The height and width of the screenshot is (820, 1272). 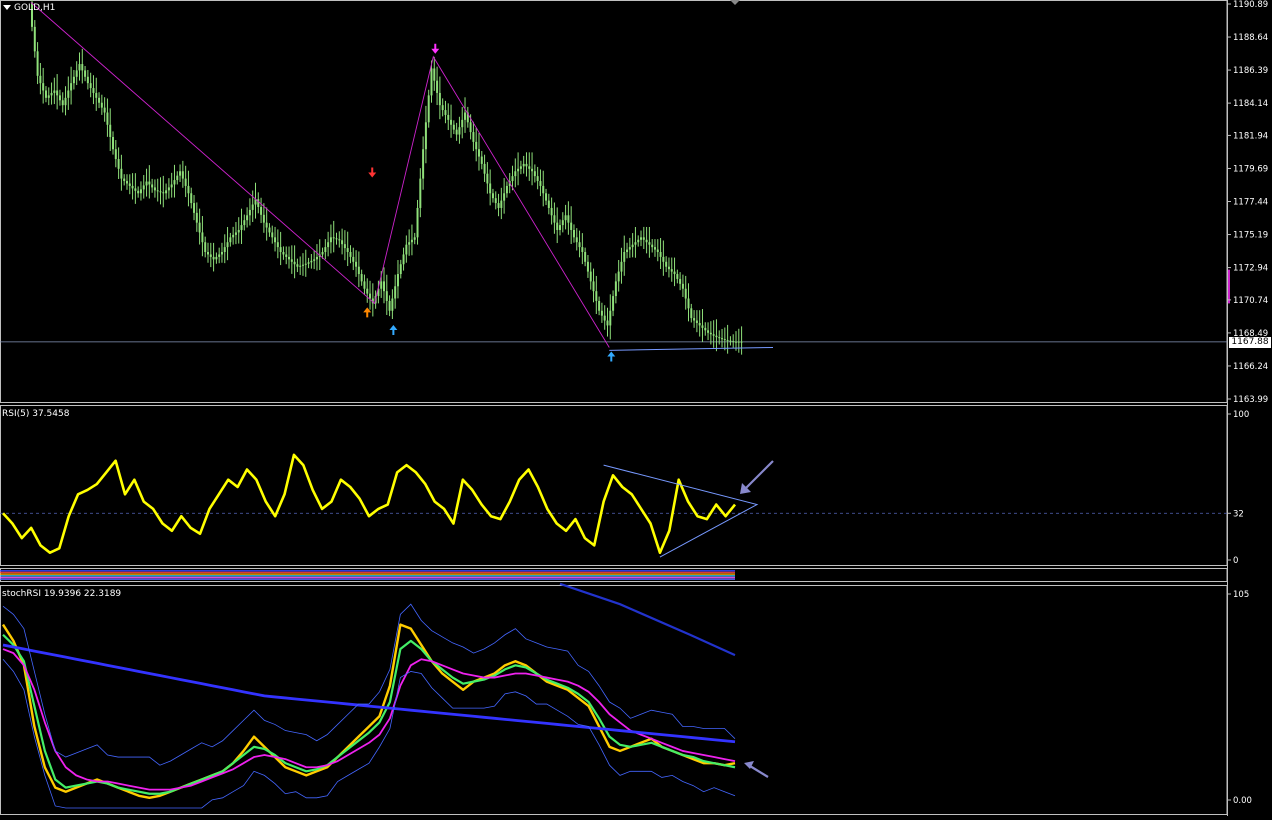 I want to click on stoch-d-line, so click(x=369, y=714).